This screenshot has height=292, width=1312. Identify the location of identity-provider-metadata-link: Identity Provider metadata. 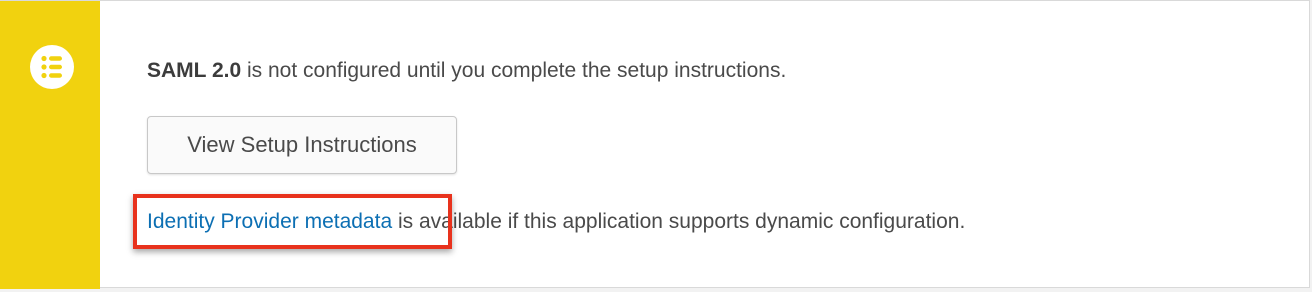
(269, 221).